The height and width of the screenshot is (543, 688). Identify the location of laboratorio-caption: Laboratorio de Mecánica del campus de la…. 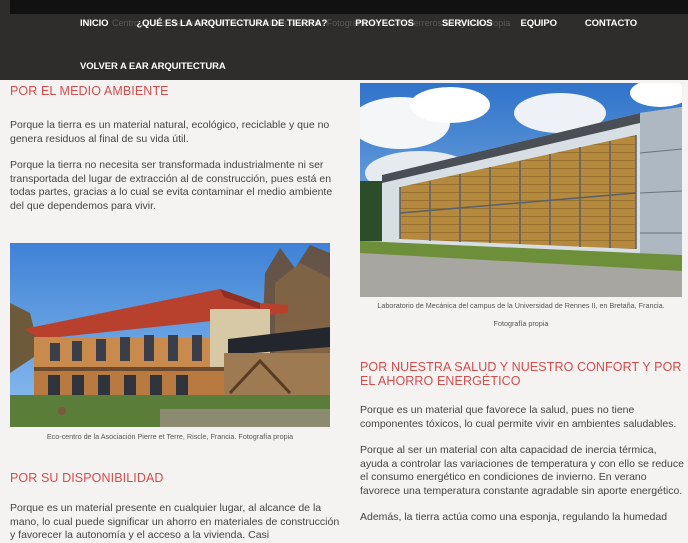
(521, 315).